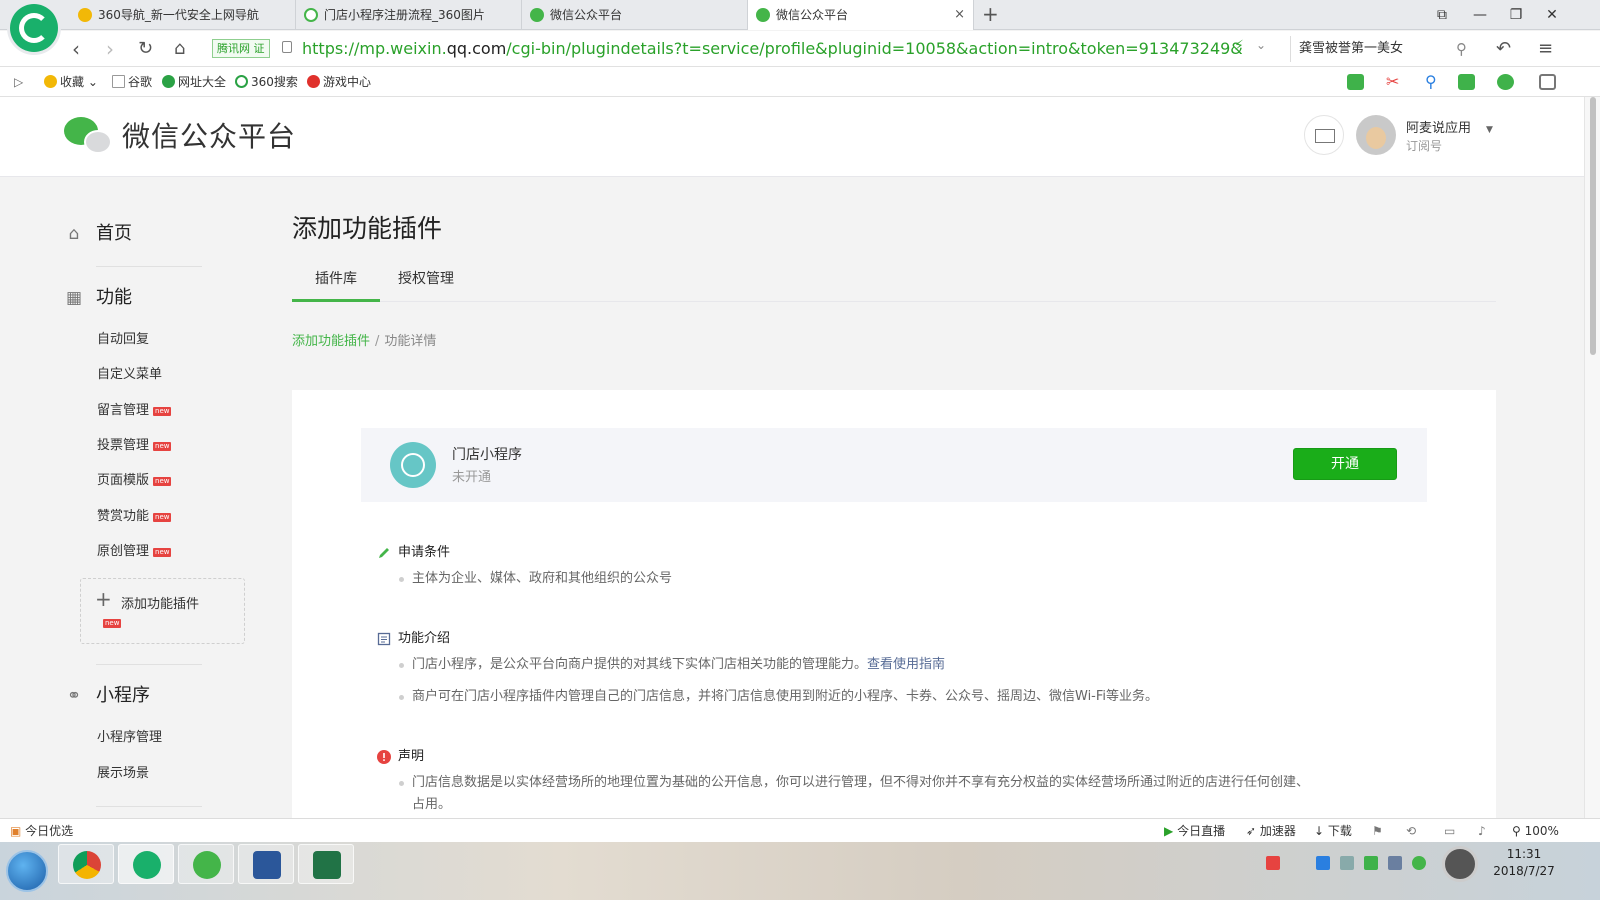 The height and width of the screenshot is (900, 1600). I want to click on translate-extension-icon, so click(1355, 82).